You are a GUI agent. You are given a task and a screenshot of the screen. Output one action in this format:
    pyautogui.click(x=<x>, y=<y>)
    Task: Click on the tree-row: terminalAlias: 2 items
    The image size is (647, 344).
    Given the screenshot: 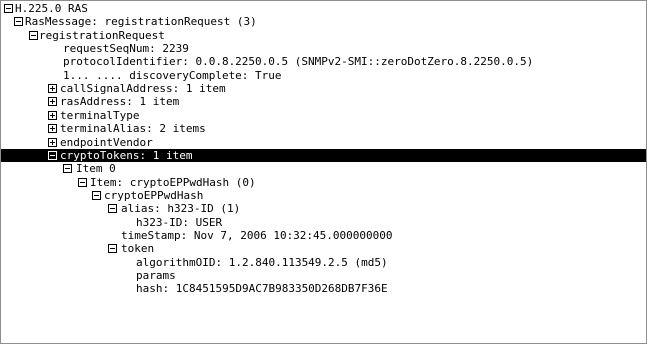 What is the action you would take?
    pyautogui.click(x=323, y=128)
    